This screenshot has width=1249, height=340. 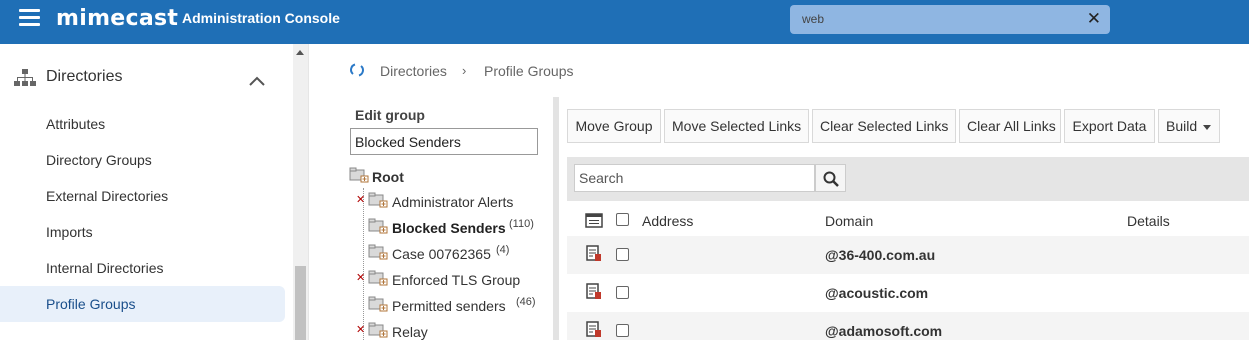 What do you see at coordinates (142, 232) in the screenshot?
I see `sidebar-item-imports: Imports` at bounding box center [142, 232].